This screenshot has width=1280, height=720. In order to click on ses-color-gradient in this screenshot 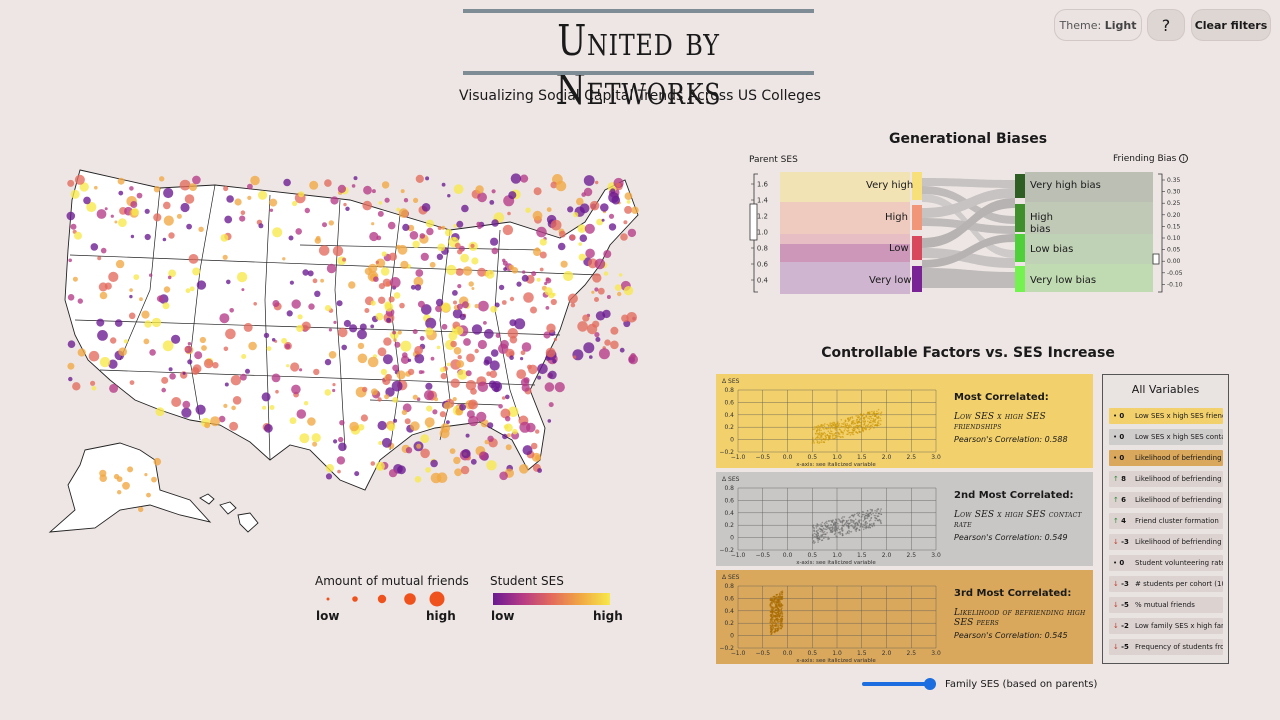, I will do `click(551, 599)`.